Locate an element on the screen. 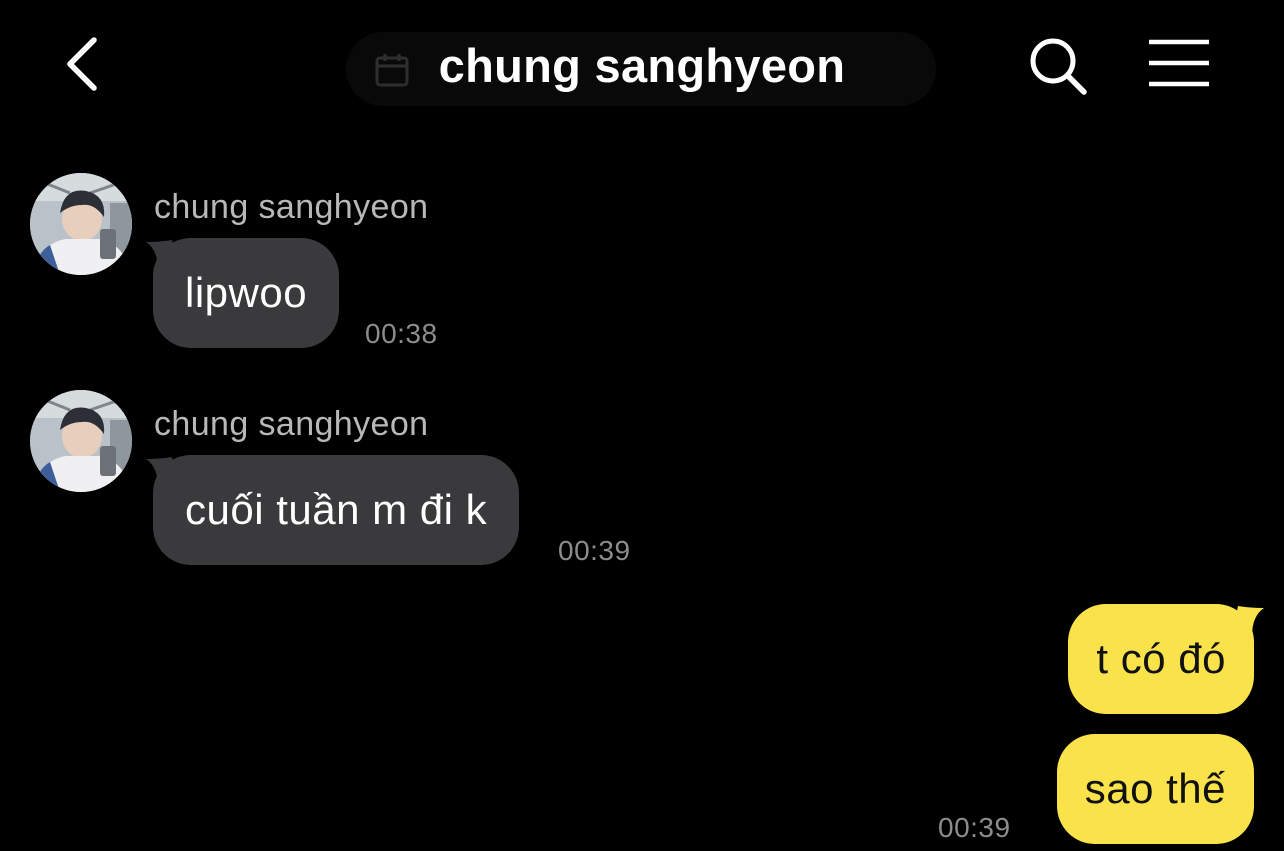  chat-title: chung sanghyeon is located at coordinates (642, 65).